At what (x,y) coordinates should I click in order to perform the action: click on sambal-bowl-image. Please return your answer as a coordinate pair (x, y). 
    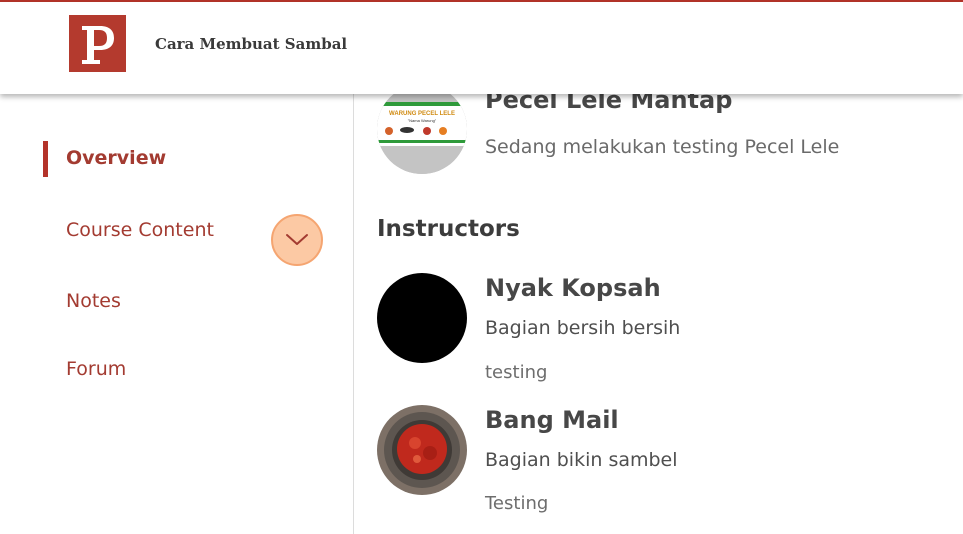
    Looking at the image, I should click on (422, 450).